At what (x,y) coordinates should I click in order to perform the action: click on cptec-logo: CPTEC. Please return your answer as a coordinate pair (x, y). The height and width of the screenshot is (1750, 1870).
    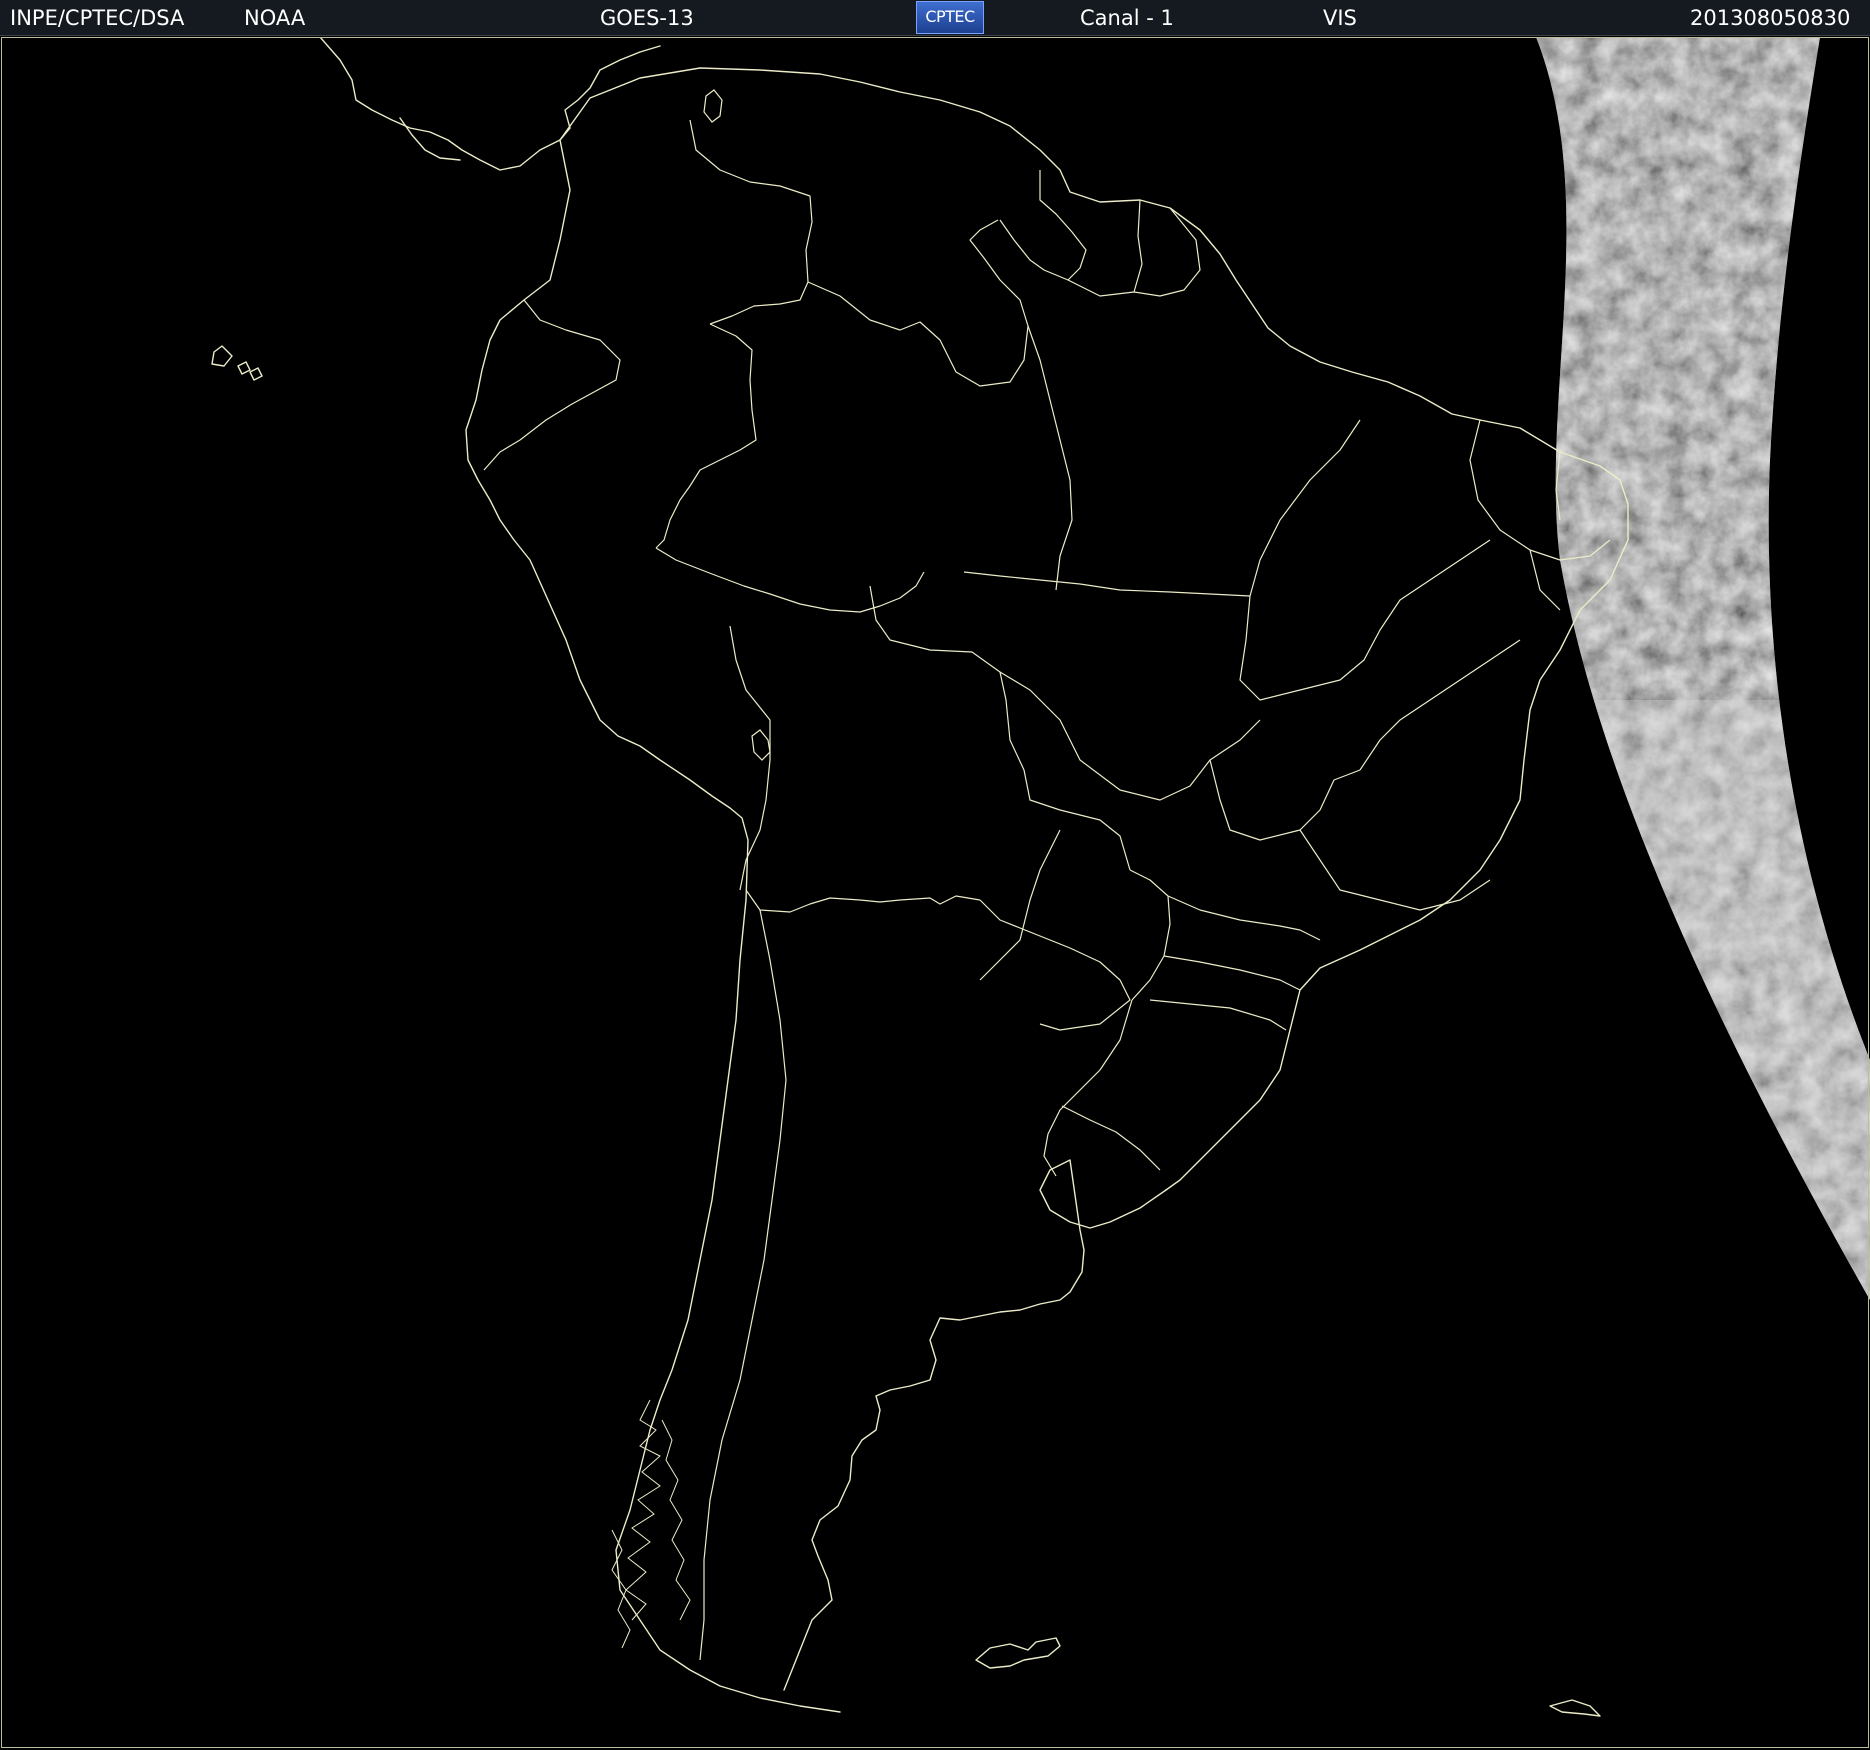
    Looking at the image, I should click on (950, 17).